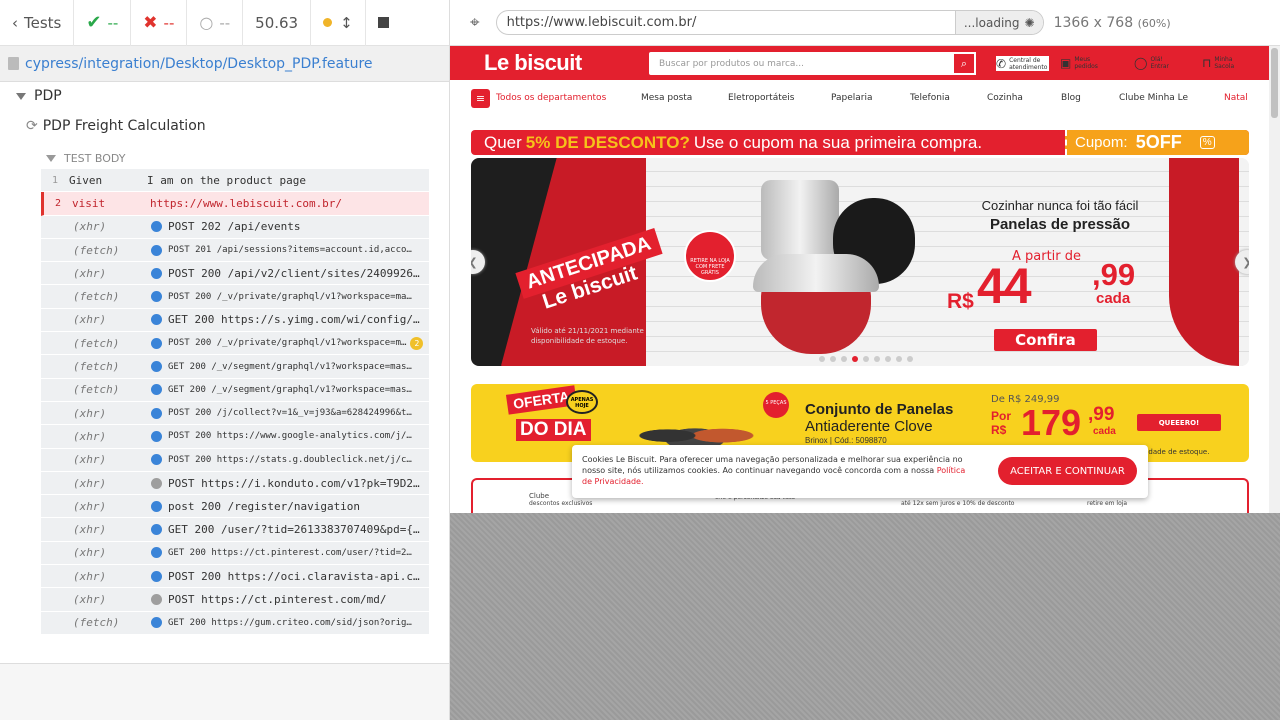  I want to click on back-to-tests-button: ‹ Tests, so click(37, 23).